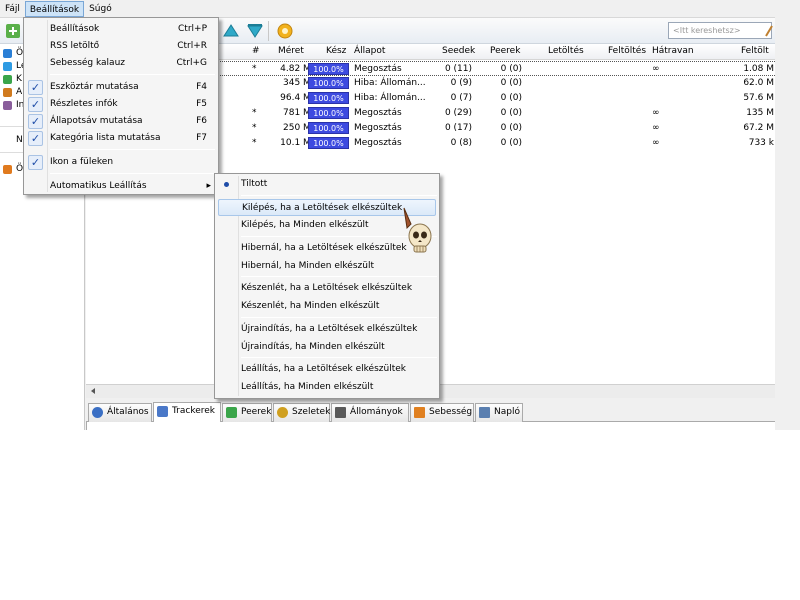  Describe the element at coordinates (505, 51) in the screenshot. I see `column-header-peers: Peerek` at that location.